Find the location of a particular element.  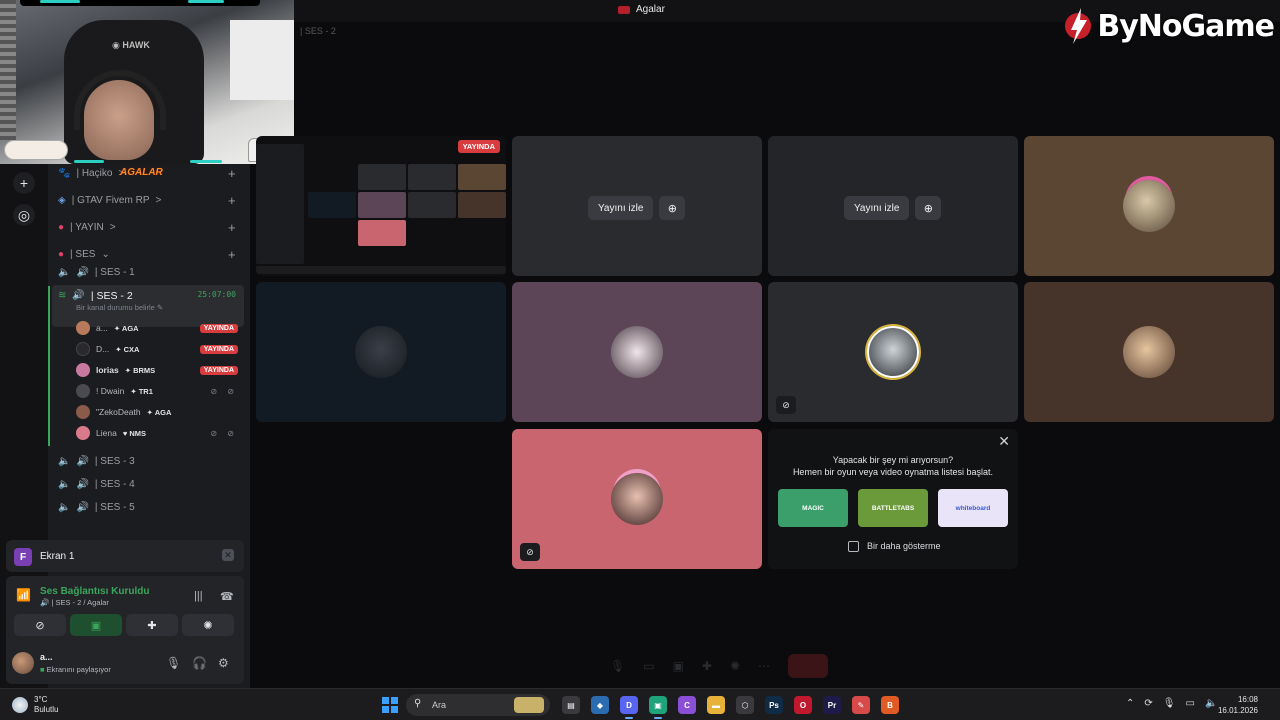

headphones-icon: 🎧 is located at coordinates (199, 663).